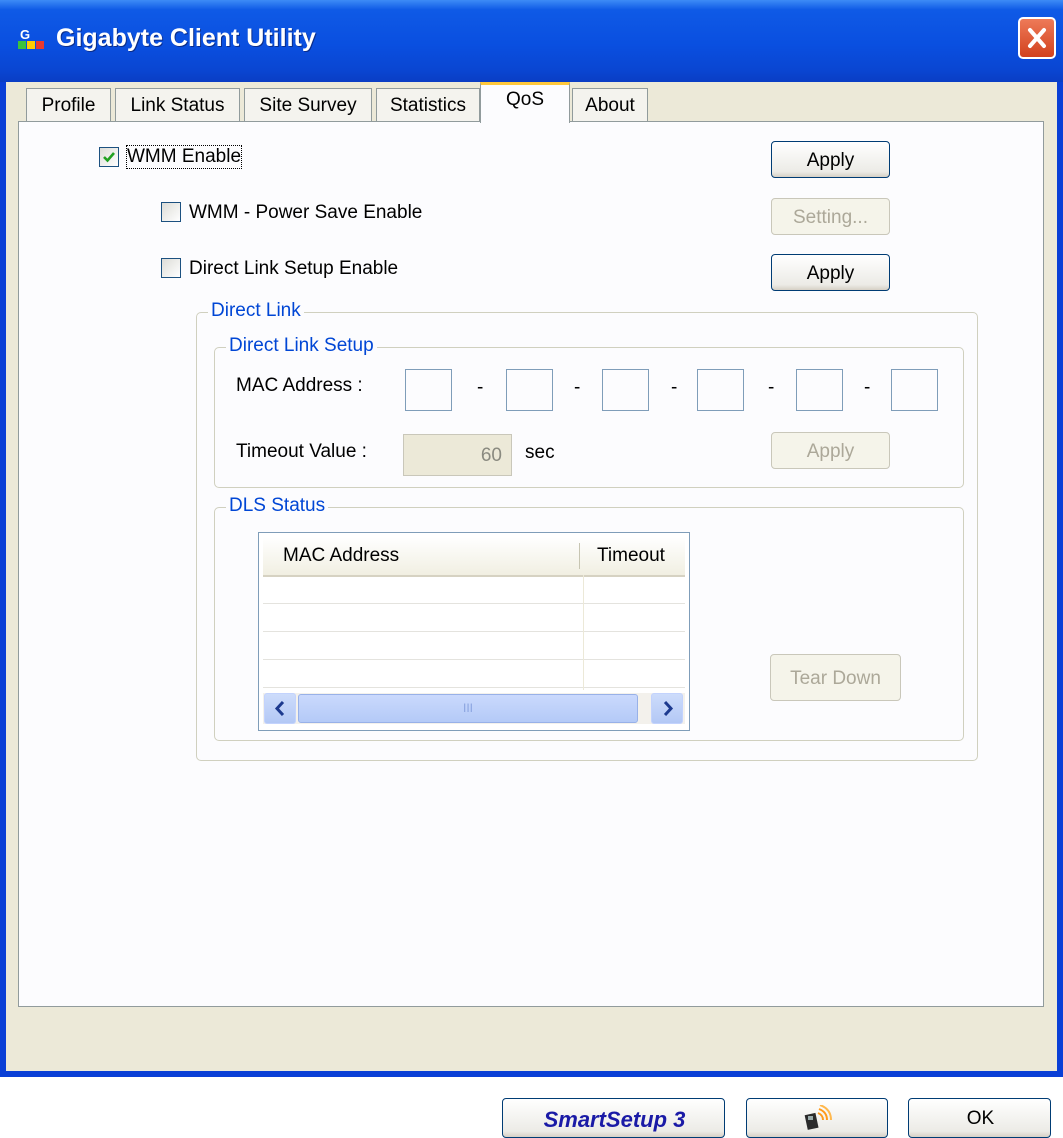 The width and height of the screenshot is (1063, 1138). I want to click on mac-octet-6-input, so click(914, 390).